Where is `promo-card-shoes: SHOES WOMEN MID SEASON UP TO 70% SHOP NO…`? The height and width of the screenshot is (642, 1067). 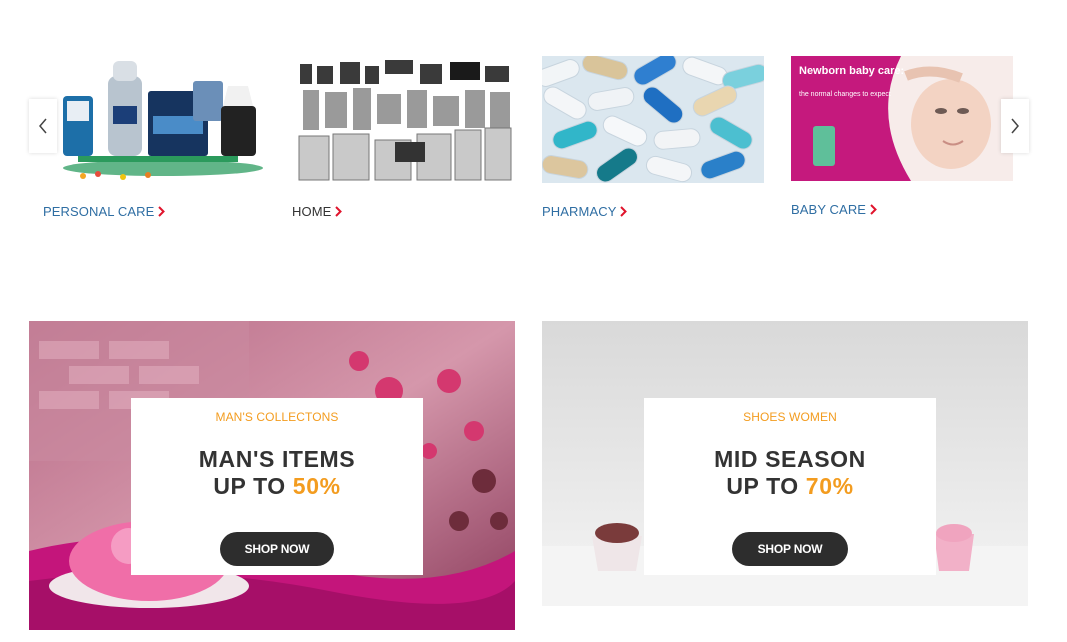
promo-card-shoes: SHOES WOMEN MID SEASON UP TO 70% SHOP NO… is located at coordinates (790, 486).